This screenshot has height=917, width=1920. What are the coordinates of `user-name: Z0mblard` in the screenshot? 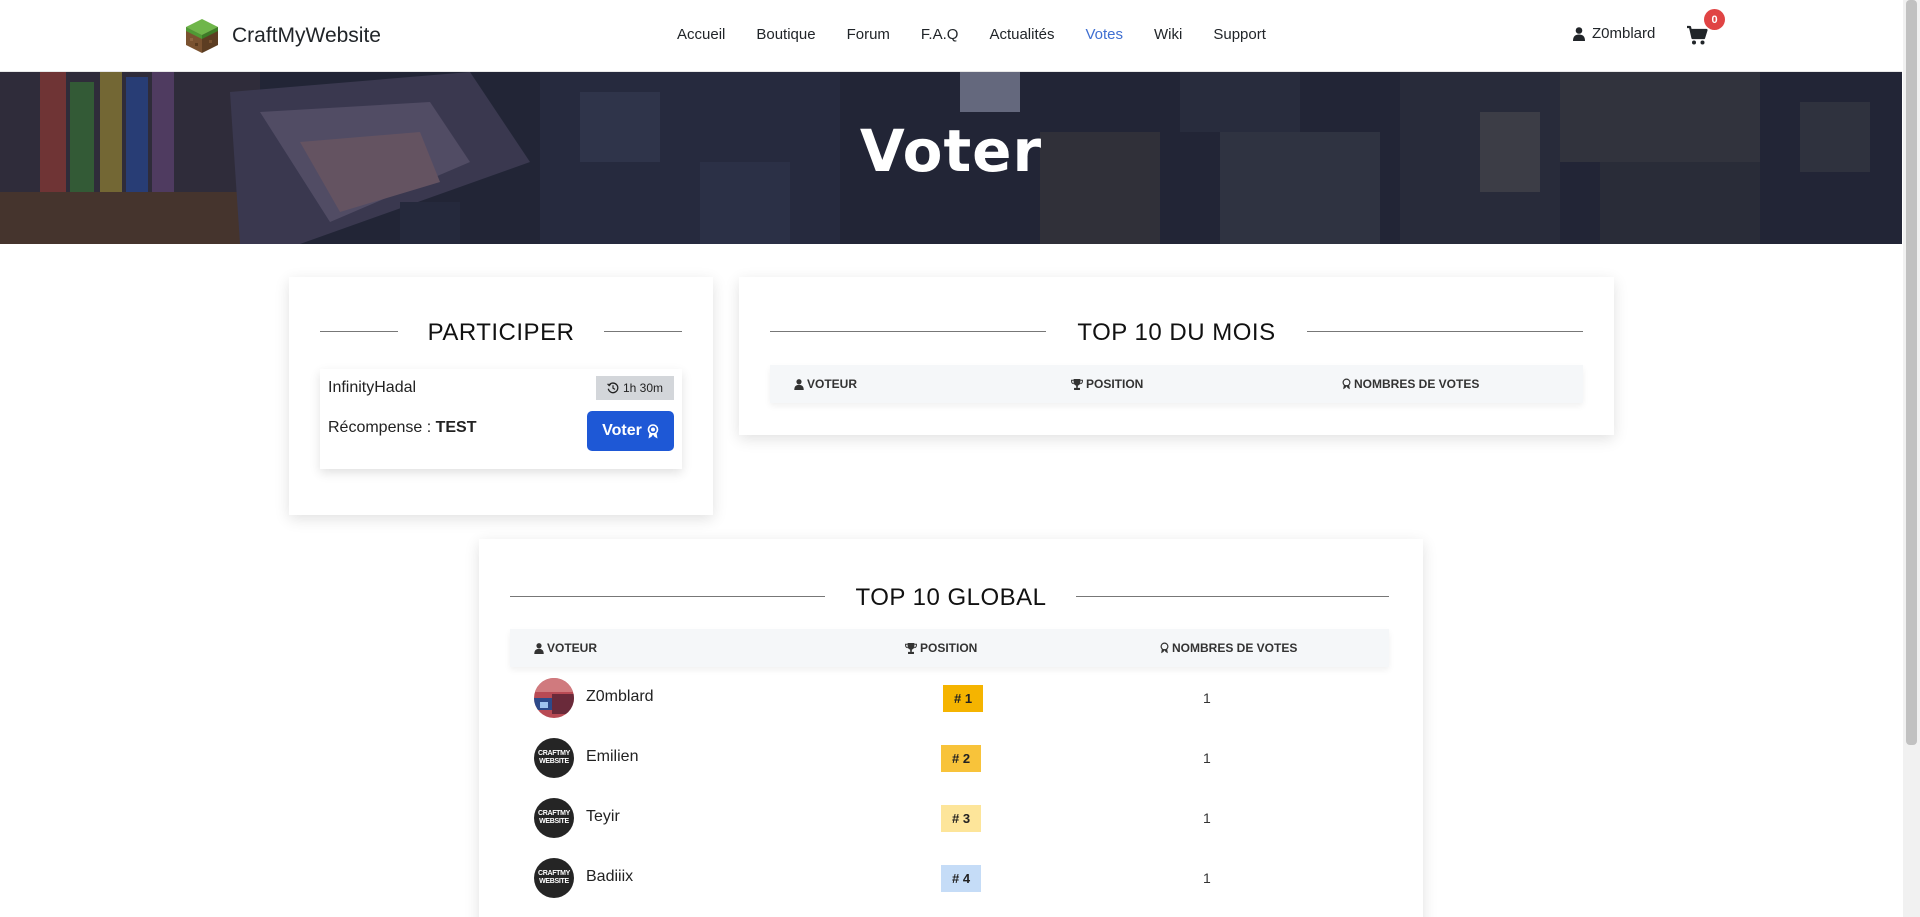 It's located at (1624, 33).